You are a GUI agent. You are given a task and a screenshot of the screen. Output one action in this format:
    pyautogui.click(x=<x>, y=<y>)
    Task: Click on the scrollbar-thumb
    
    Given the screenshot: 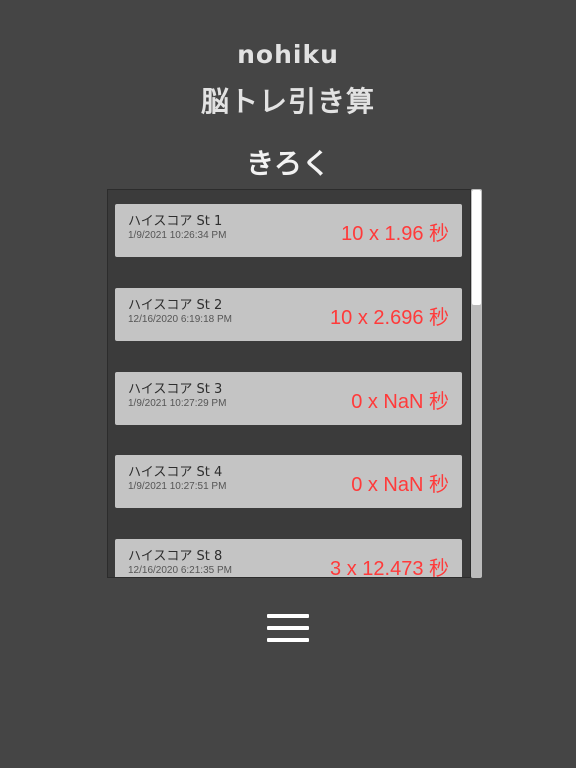 What is the action you would take?
    pyautogui.click(x=476, y=247)
    